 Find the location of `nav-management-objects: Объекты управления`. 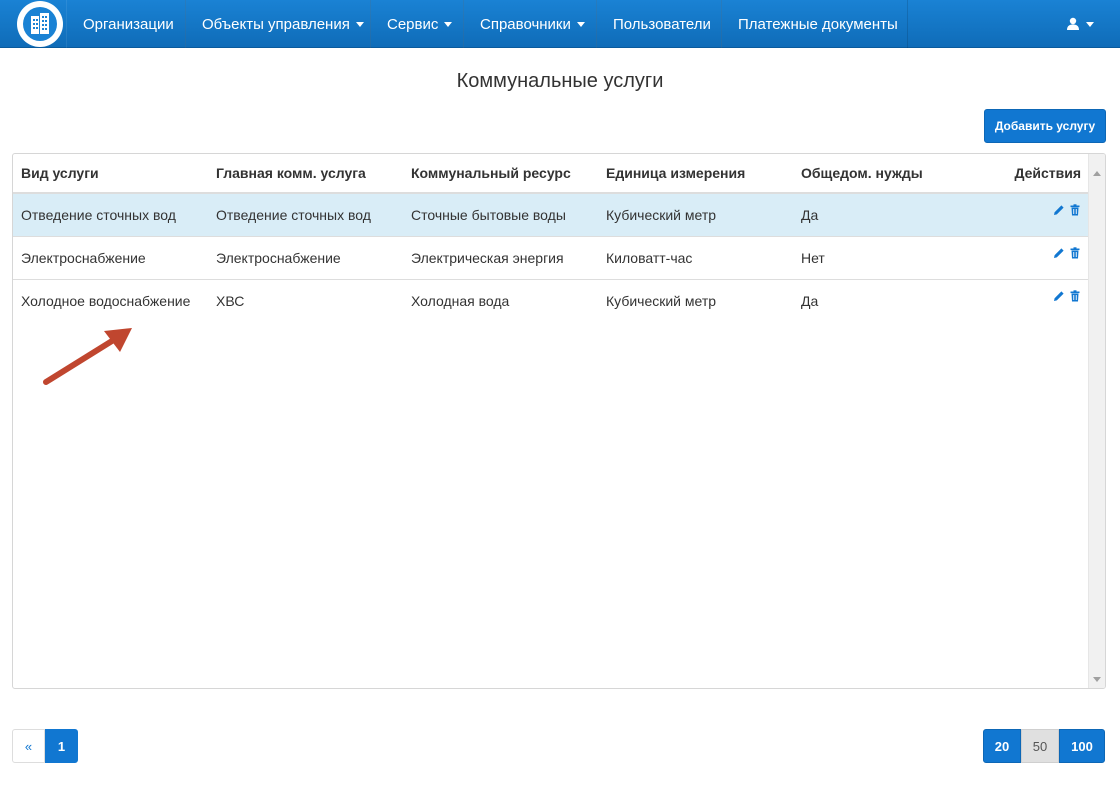

nav-management-objects: Объекты управления is located at coordinates (278, 24).